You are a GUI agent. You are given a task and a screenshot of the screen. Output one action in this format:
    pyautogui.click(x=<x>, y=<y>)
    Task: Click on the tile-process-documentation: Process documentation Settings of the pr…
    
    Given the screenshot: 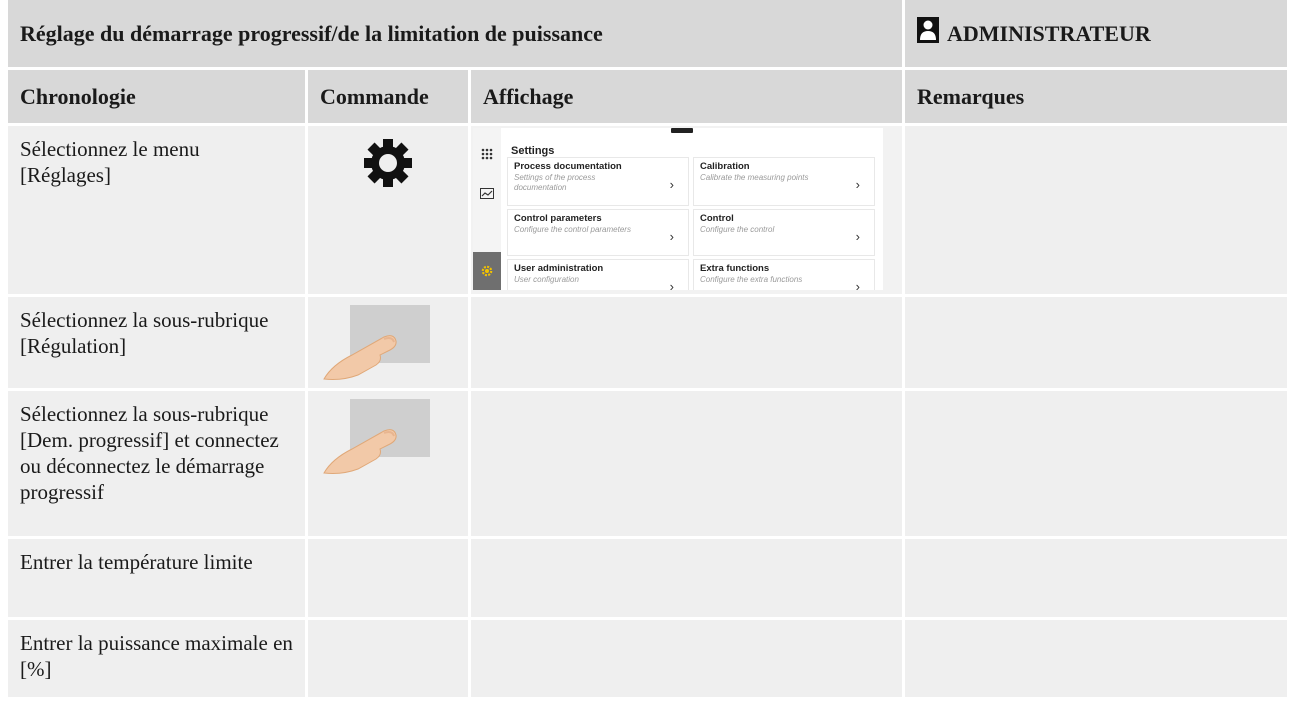 What is the action you would take?
    pyautogui.click(x=598, y=181)
    